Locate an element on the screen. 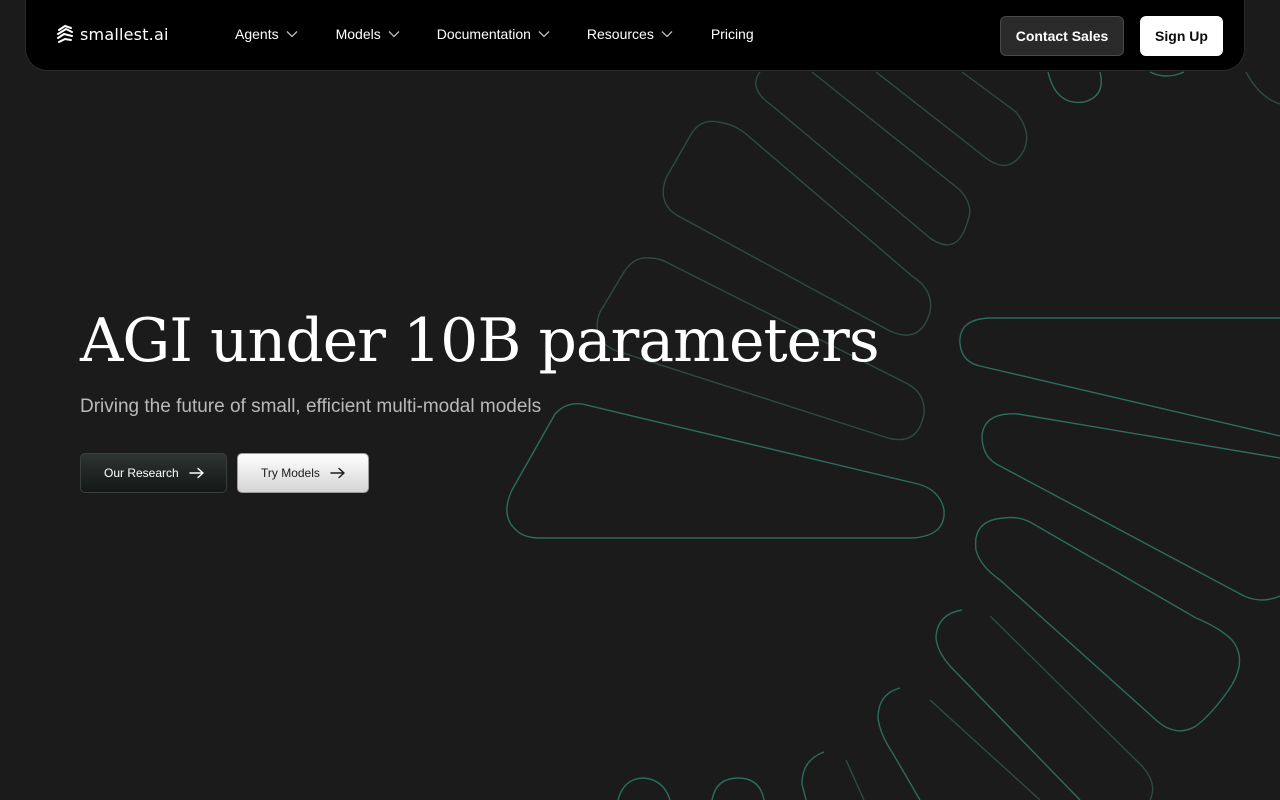 The image size is (1280, 800). try-models-button: Try Models is located at coordinates (303, 473).